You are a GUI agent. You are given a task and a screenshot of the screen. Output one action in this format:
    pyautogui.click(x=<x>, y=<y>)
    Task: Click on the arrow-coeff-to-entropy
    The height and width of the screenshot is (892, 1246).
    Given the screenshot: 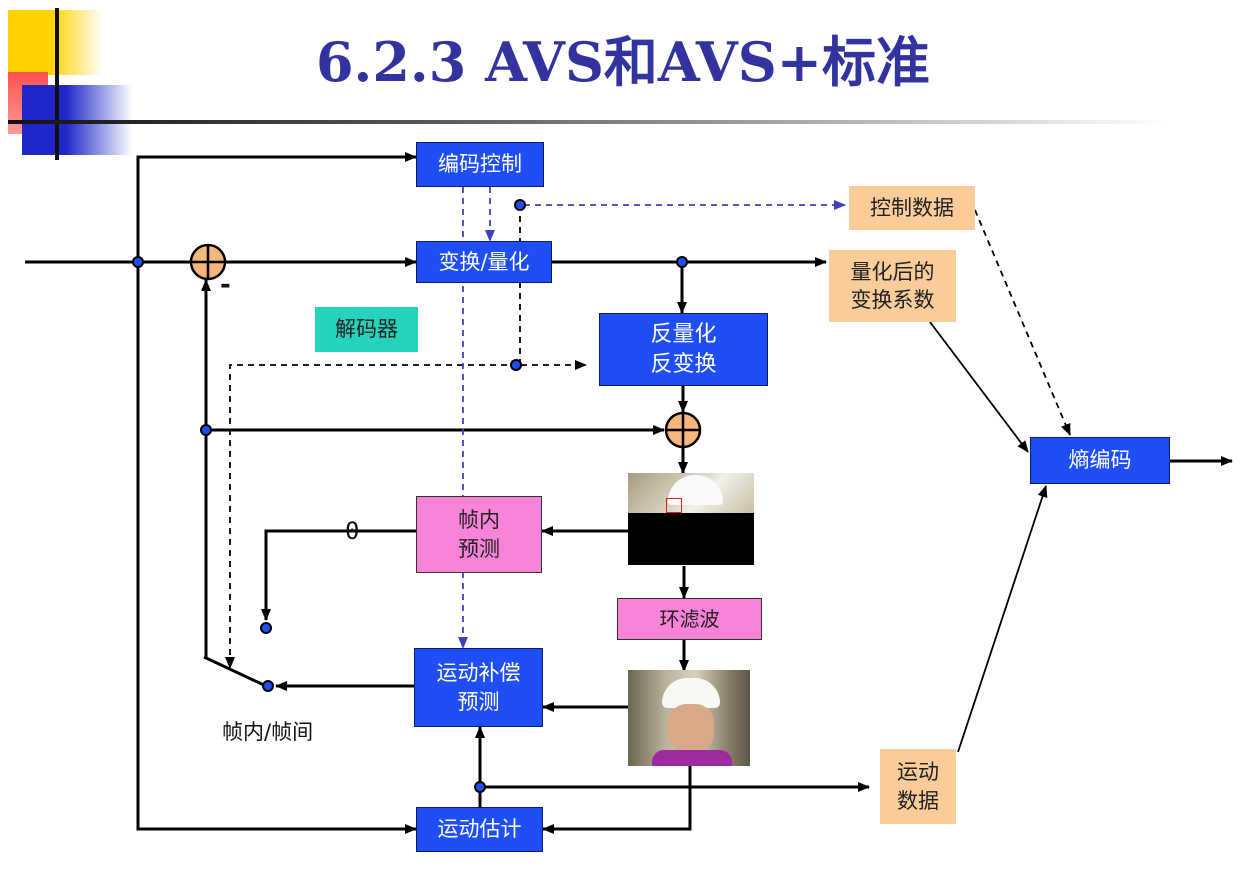 What is the action you would take?
    pyautogui.click(x=979, y=387)
    